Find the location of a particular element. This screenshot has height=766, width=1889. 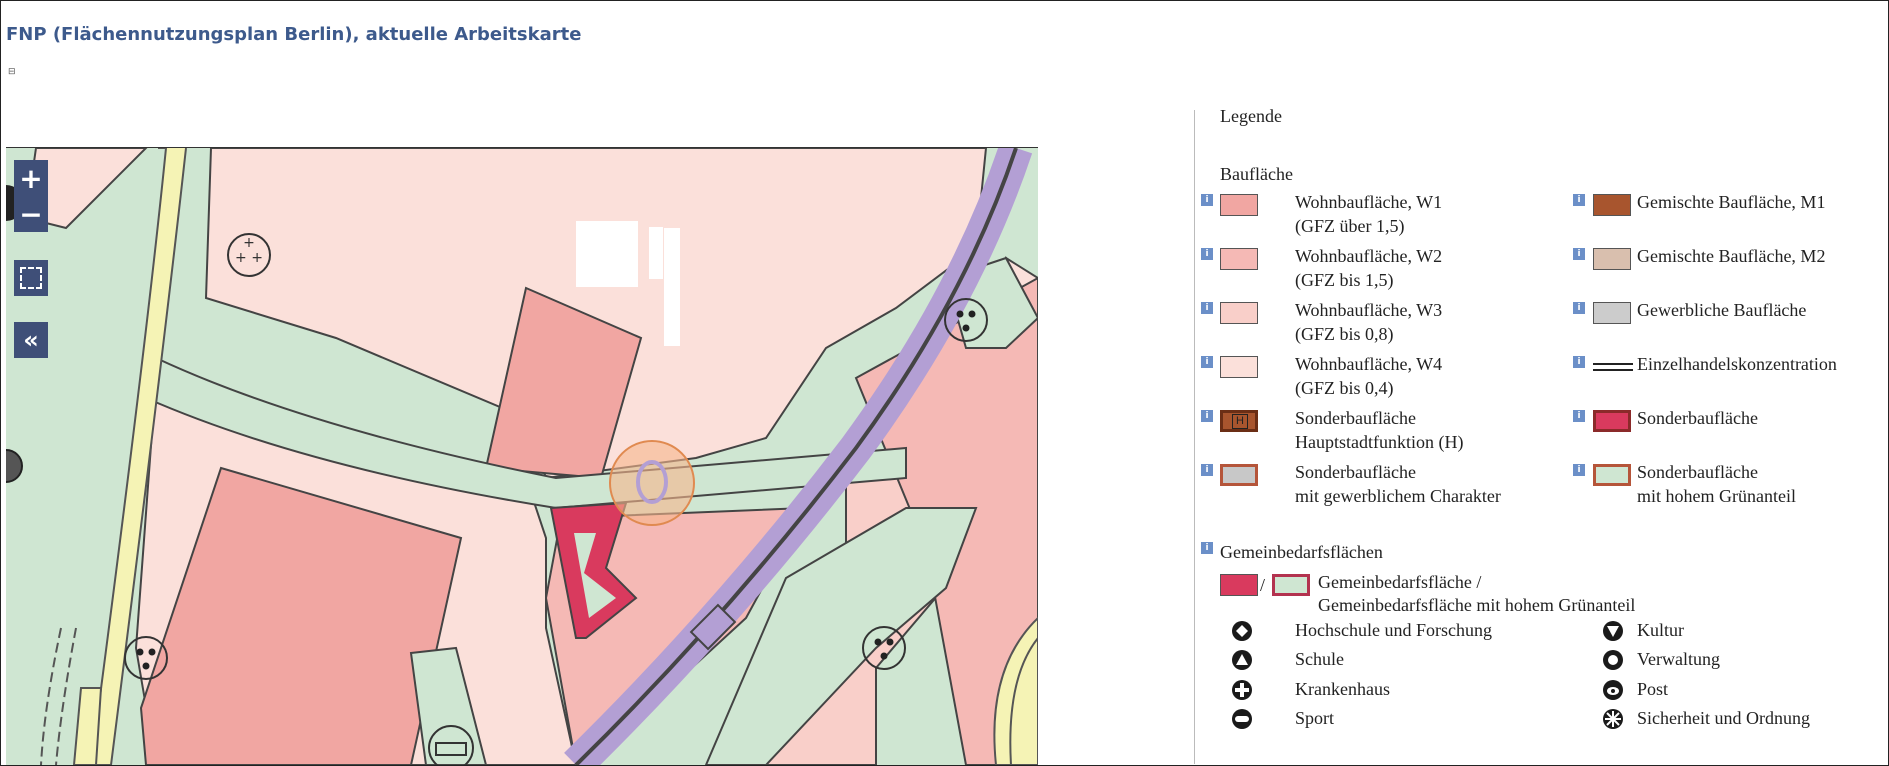

legend-label: Hauptstadtfunktion (H) is located at coordinates (1379, 442).